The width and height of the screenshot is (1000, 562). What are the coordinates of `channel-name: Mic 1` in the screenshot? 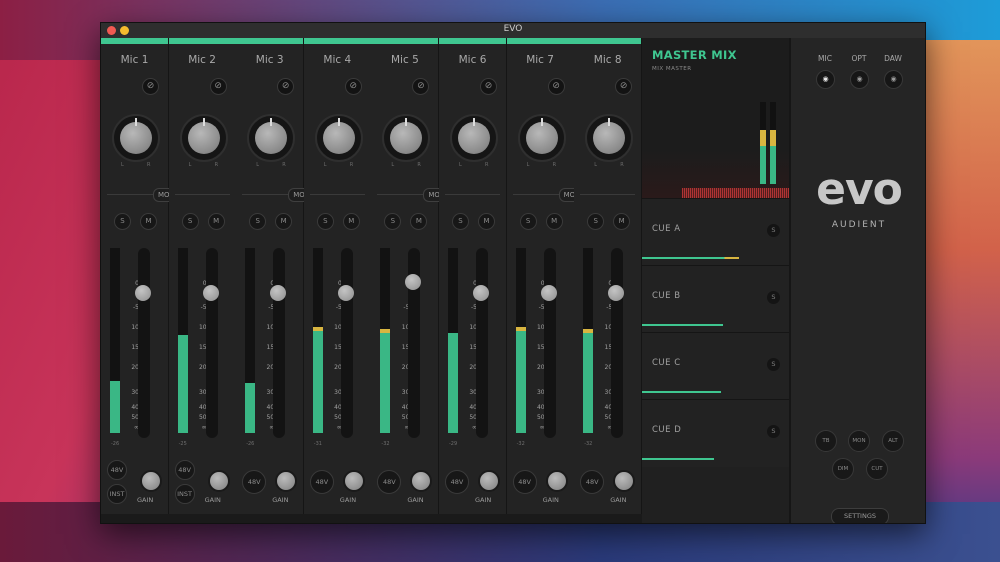 It's located at (134, 60).